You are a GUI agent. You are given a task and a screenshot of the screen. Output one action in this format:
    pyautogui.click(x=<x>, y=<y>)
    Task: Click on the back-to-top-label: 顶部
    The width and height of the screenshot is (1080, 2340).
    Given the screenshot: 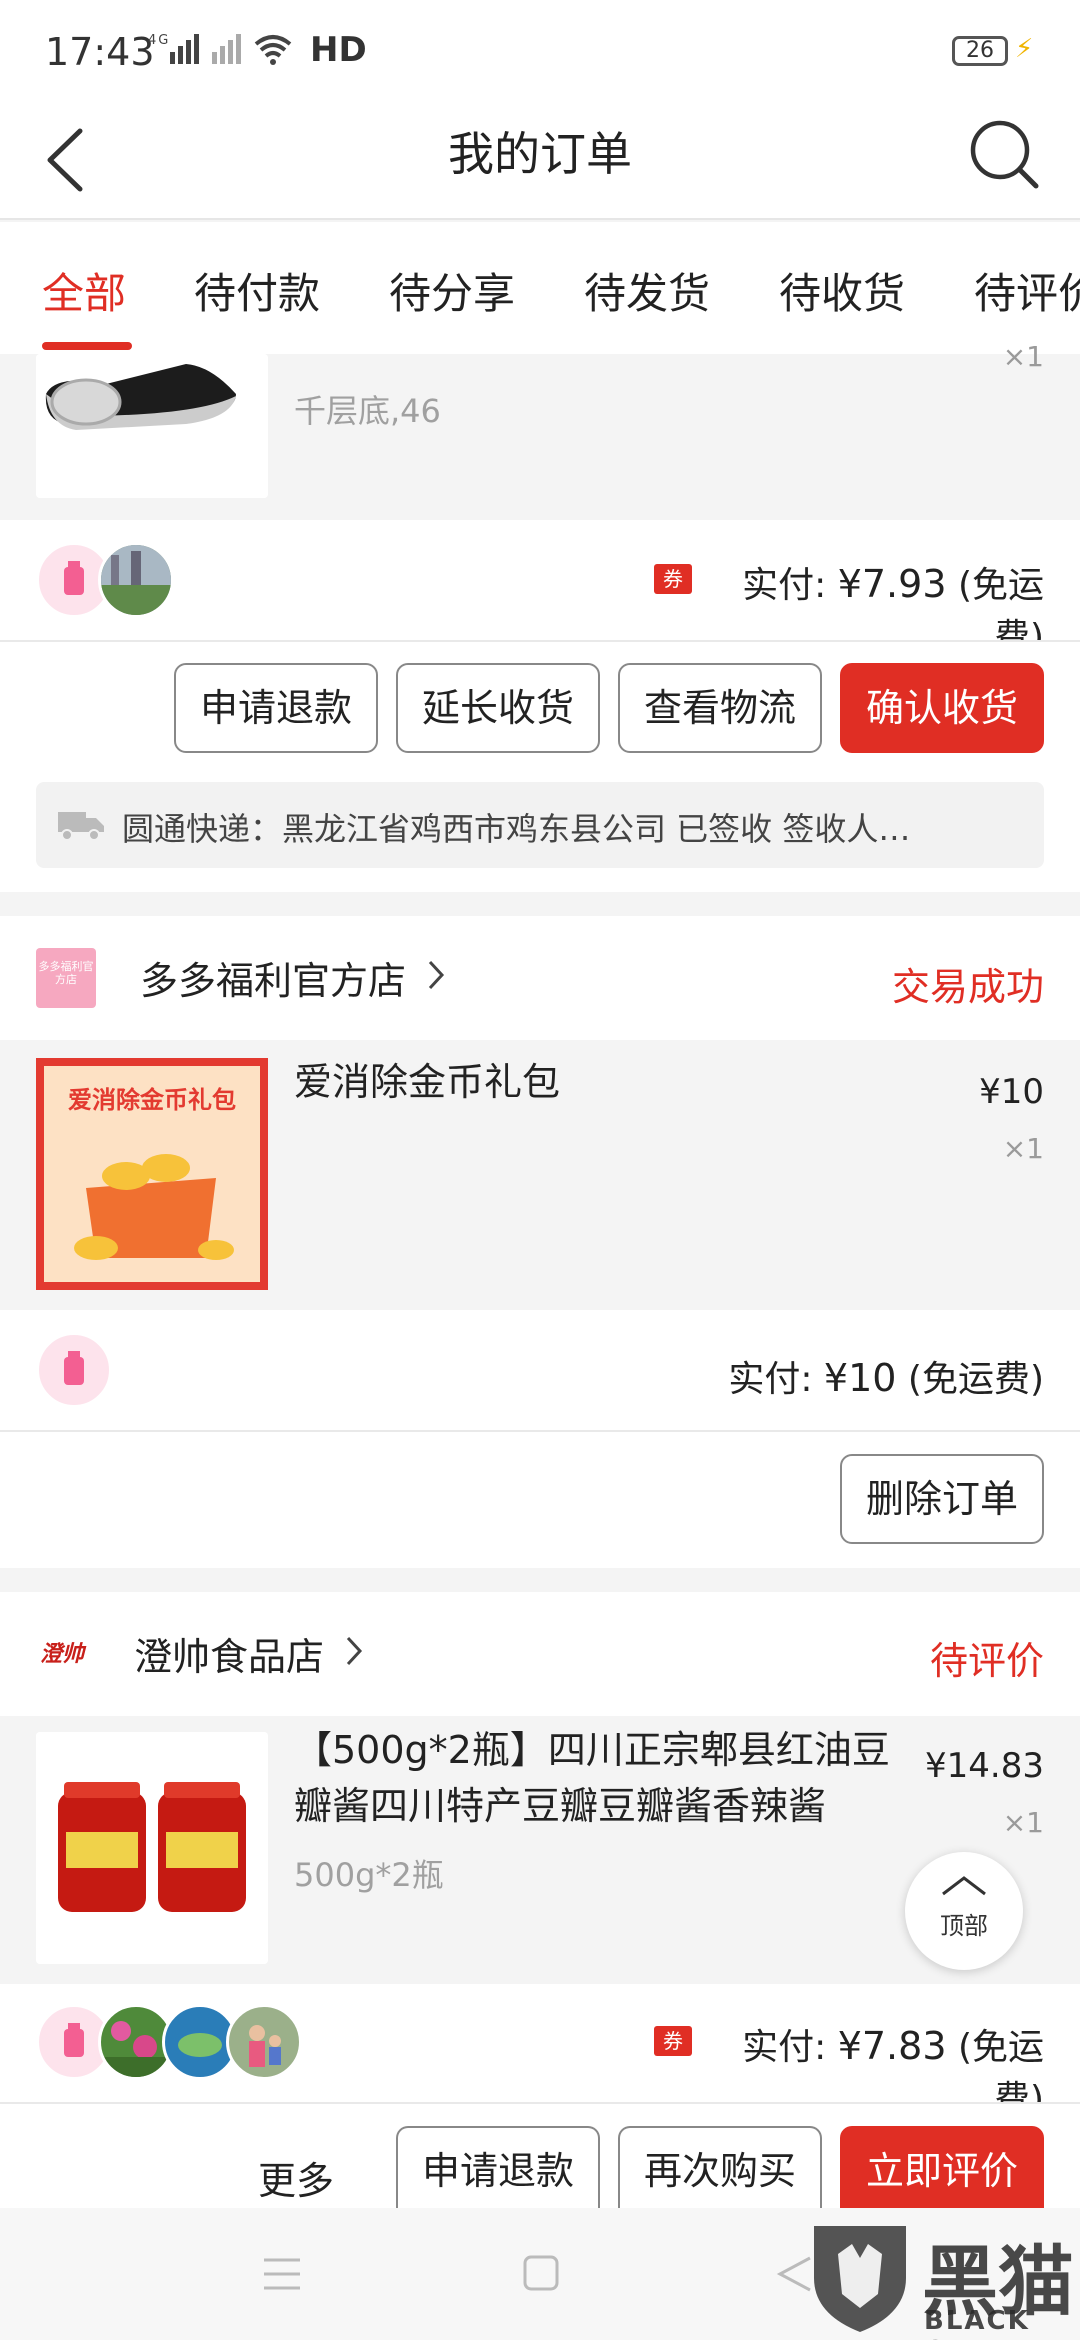 What is the action you would take?
    pyautogui.click(x=964, y=1926)
    